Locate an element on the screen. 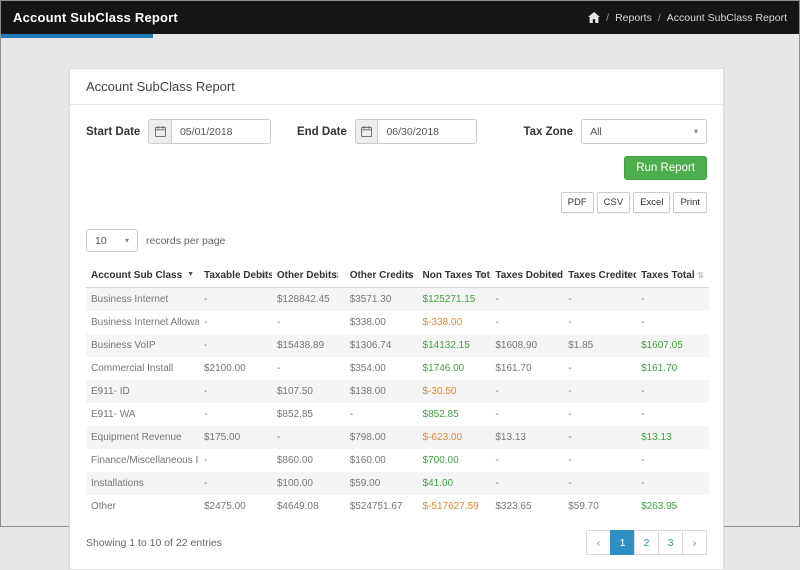 This screenshot has width=800, height=570. table-cell: Business VoIP is located at coordinates (123, 345).